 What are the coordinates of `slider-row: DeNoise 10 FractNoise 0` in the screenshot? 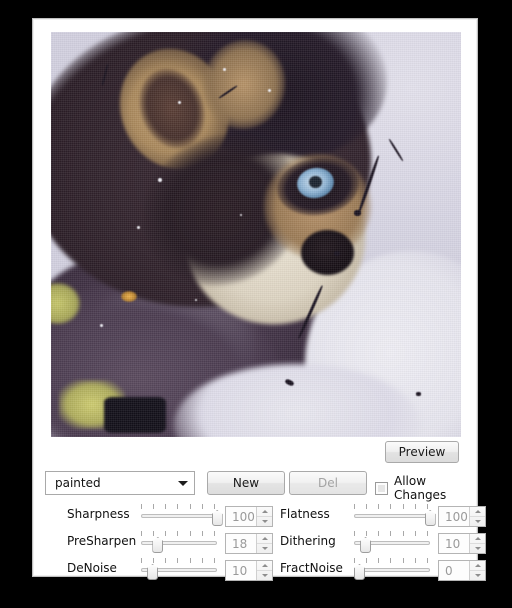 It's located at (265, 570).